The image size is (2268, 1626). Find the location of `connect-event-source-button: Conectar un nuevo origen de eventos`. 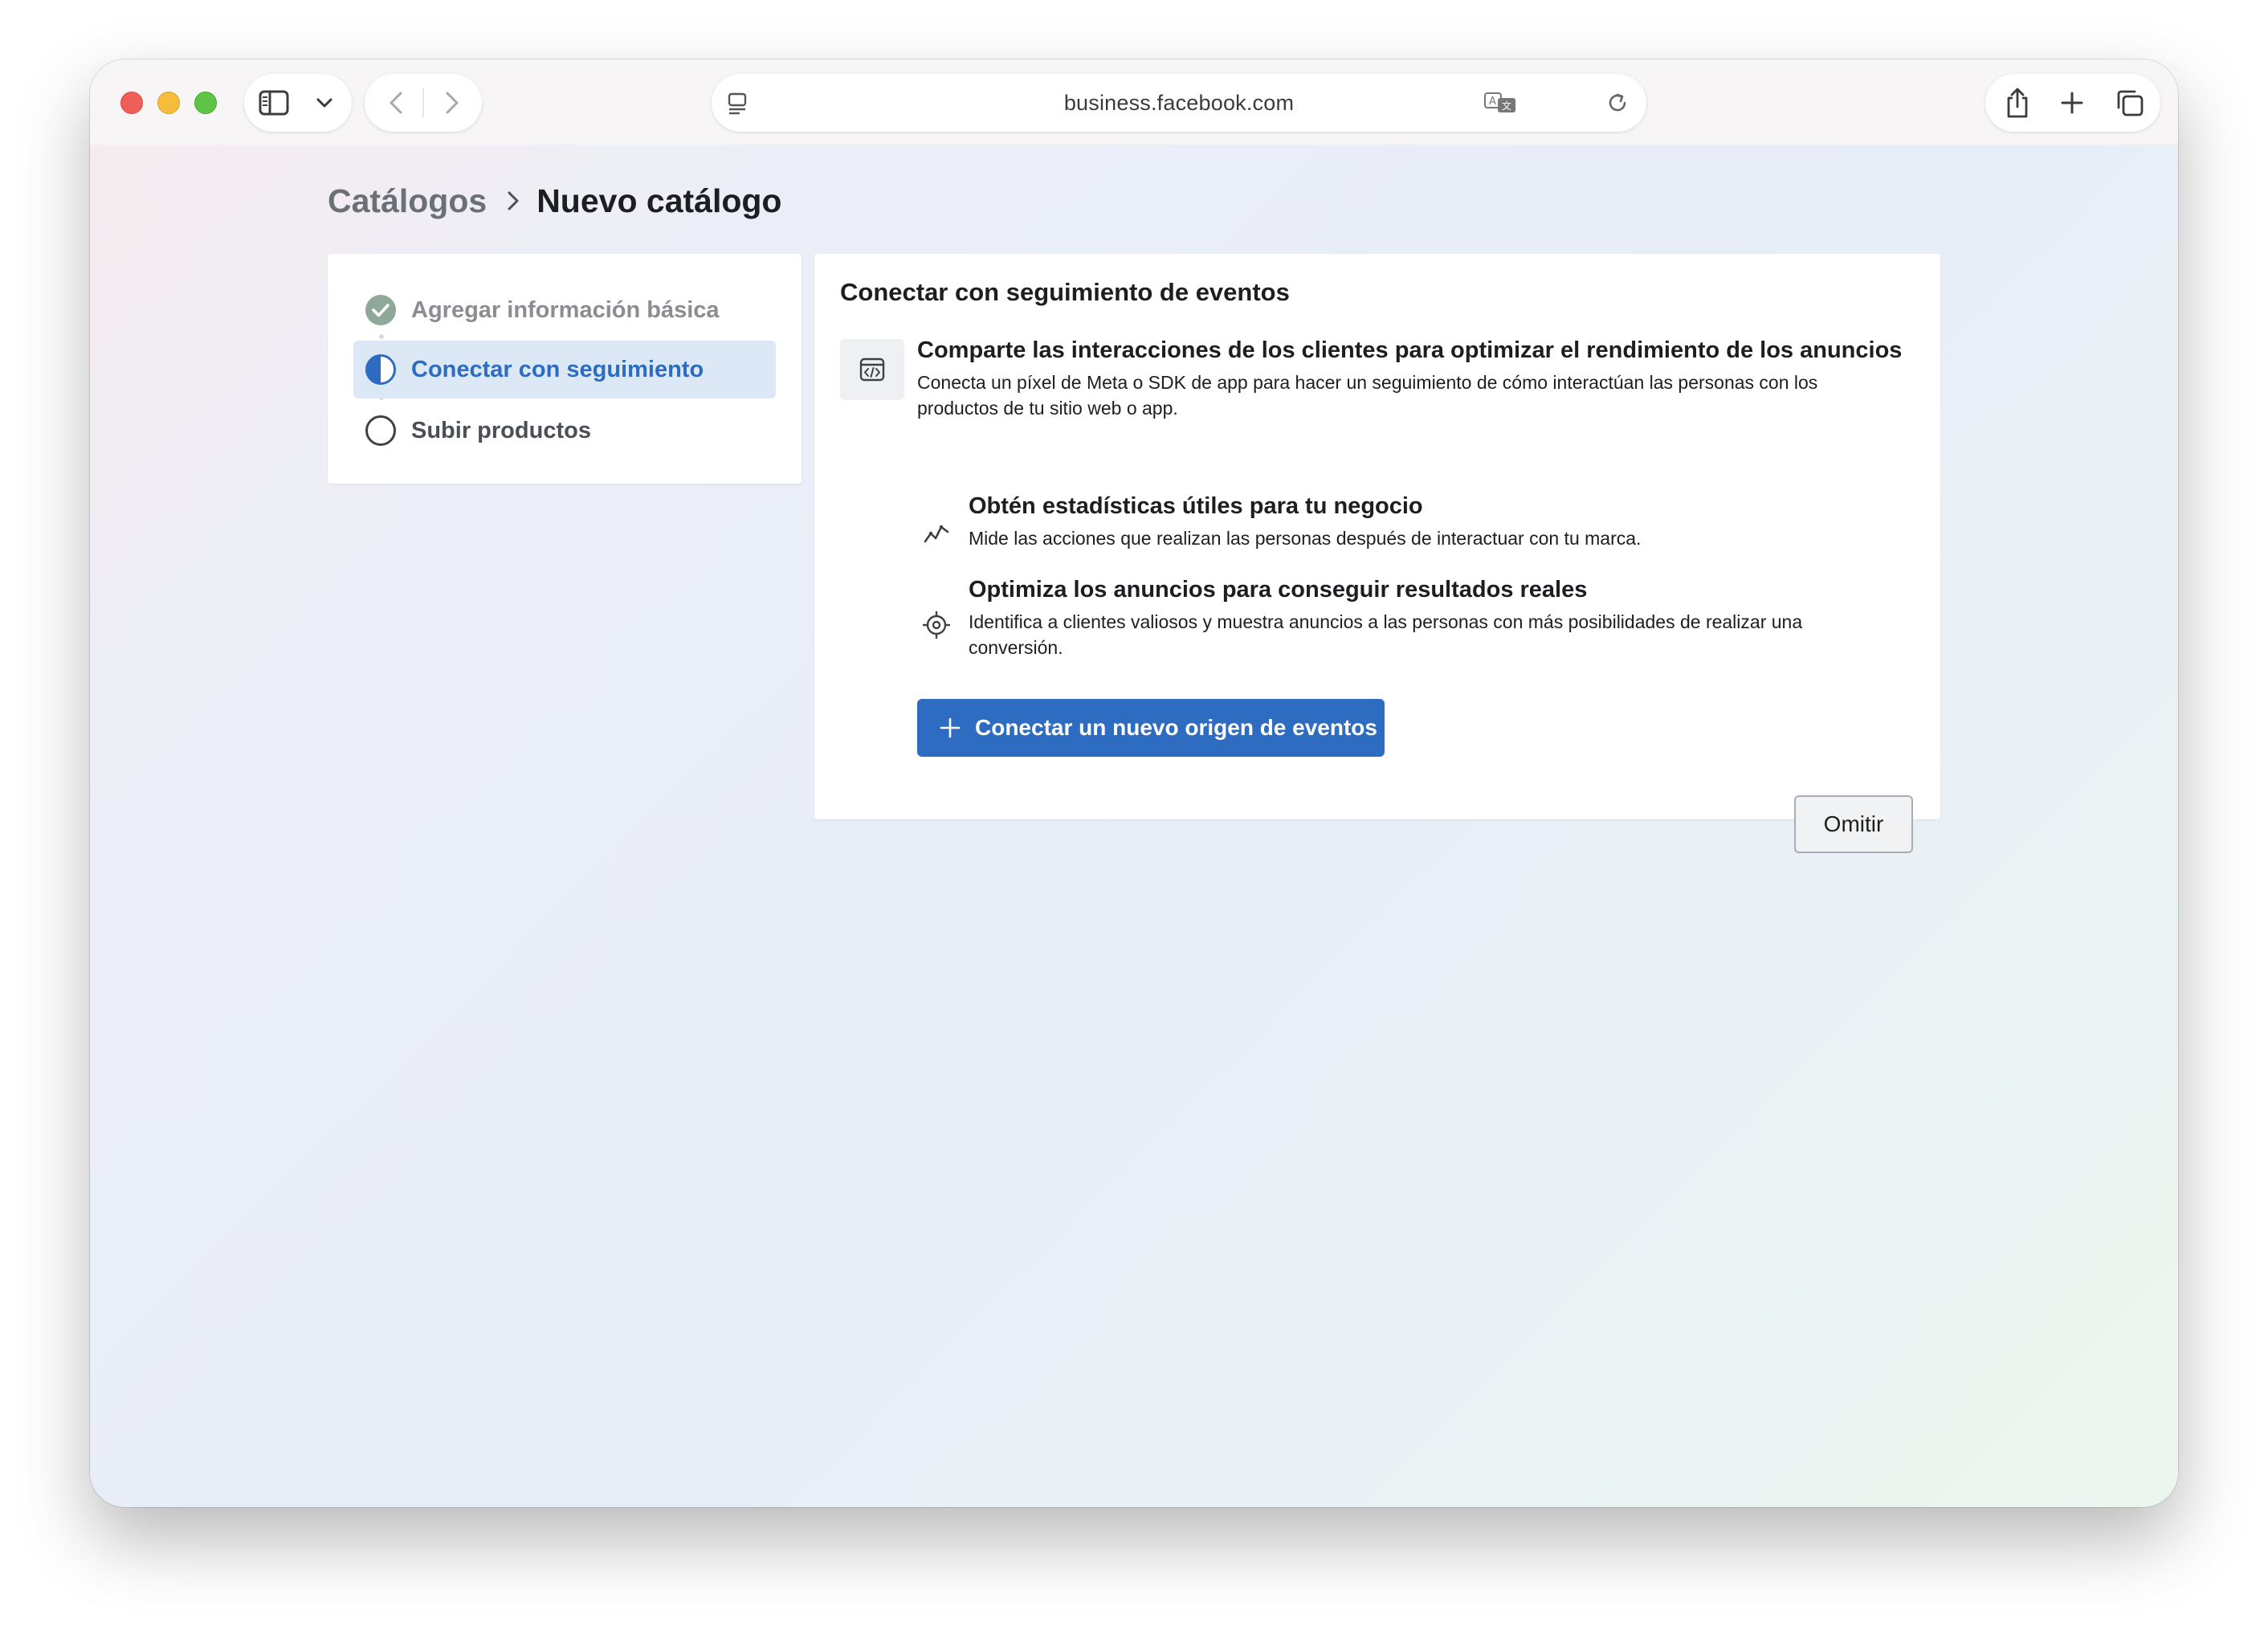

connect-event-source-button: Conectar un nuevo origen de eventos is located at coordinates (1151, 728).